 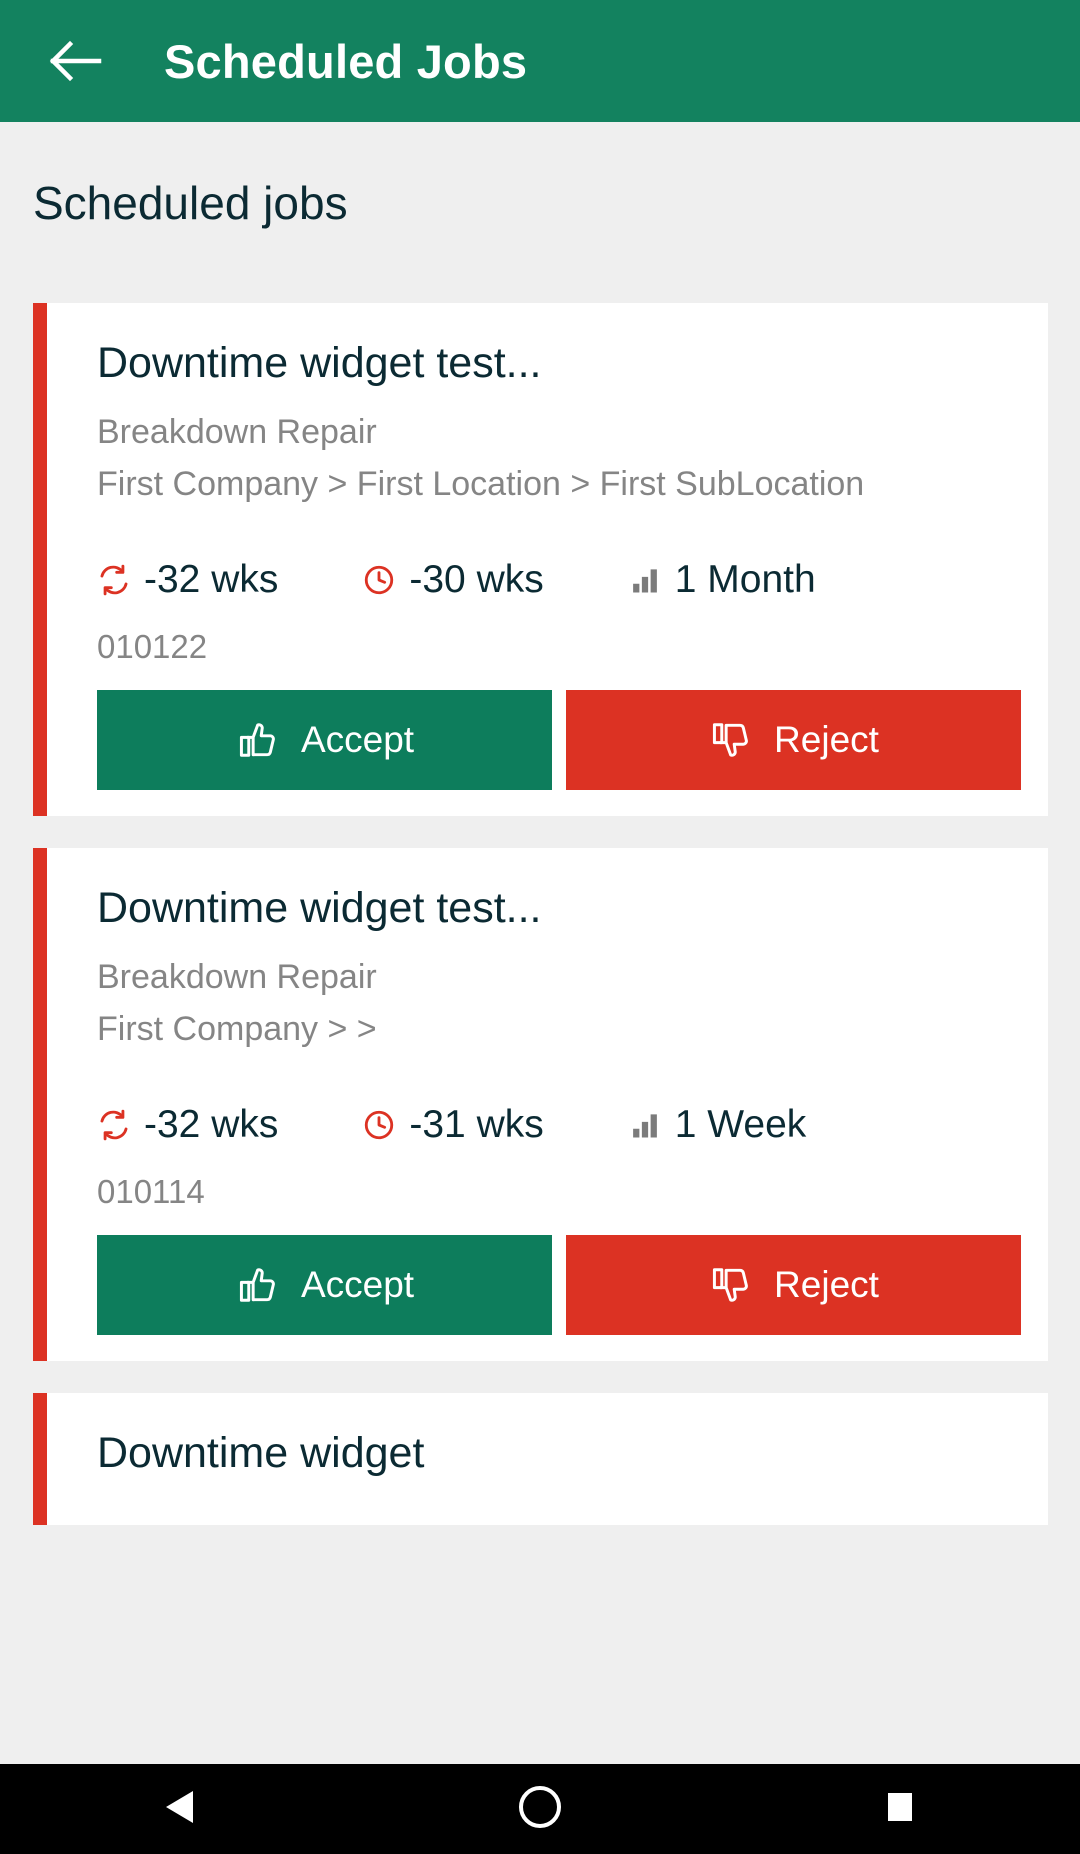 I want to click on home-circle-icon, so click(x=540, y=1809).